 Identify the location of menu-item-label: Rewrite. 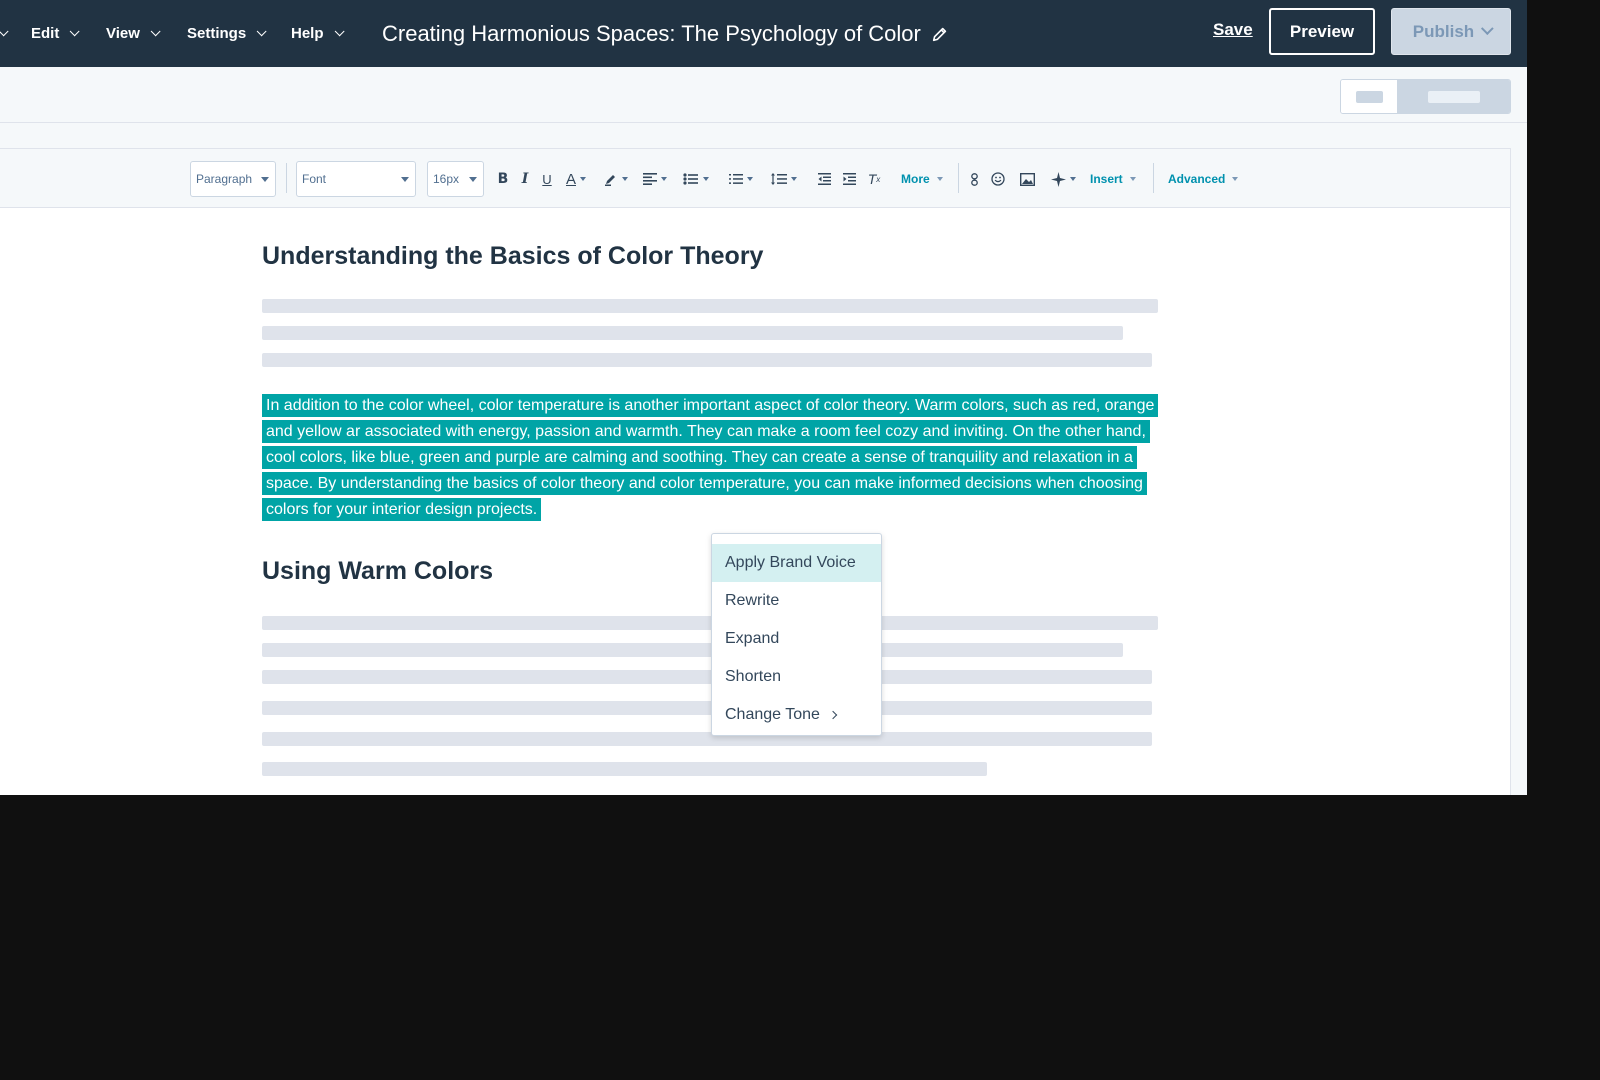
(752, 600).